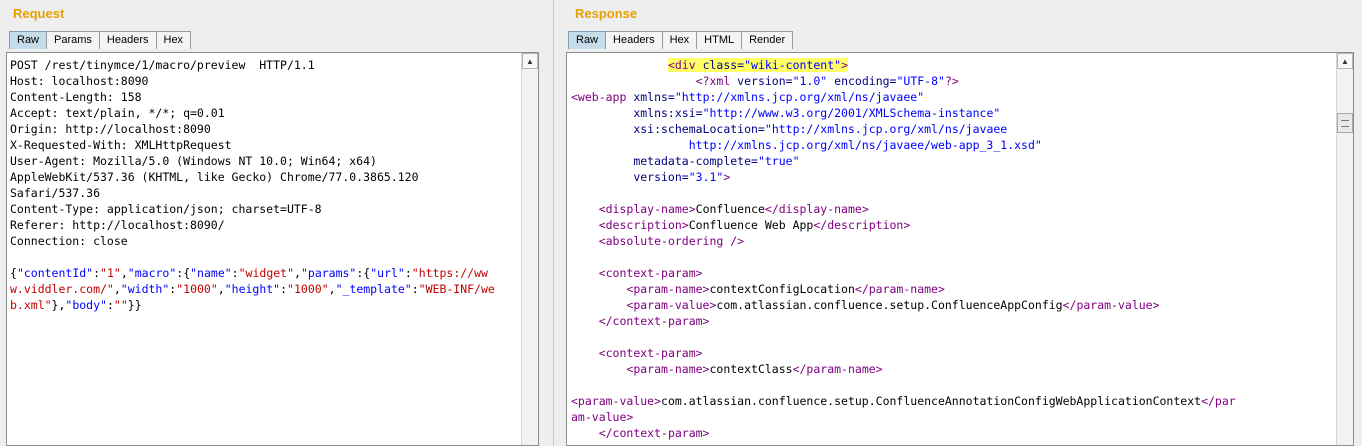  Describe the element at coordinates (758, 65) in the screenshot. I see `wiki-content-div: <div class="wiki-content">` at that location.